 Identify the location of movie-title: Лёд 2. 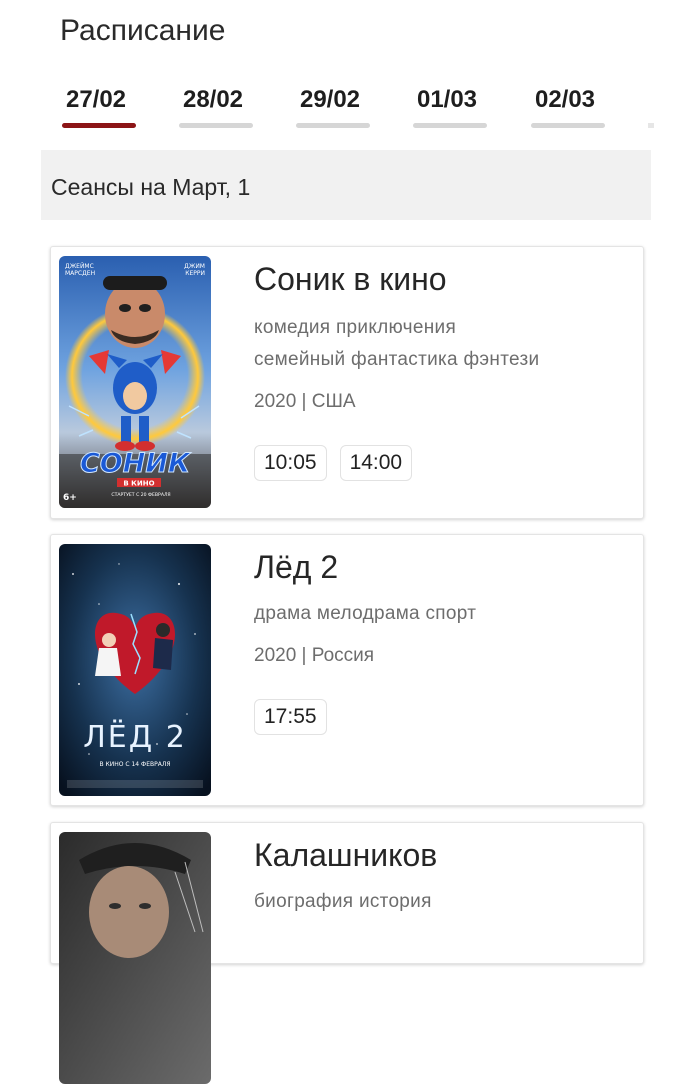
(296, 567).